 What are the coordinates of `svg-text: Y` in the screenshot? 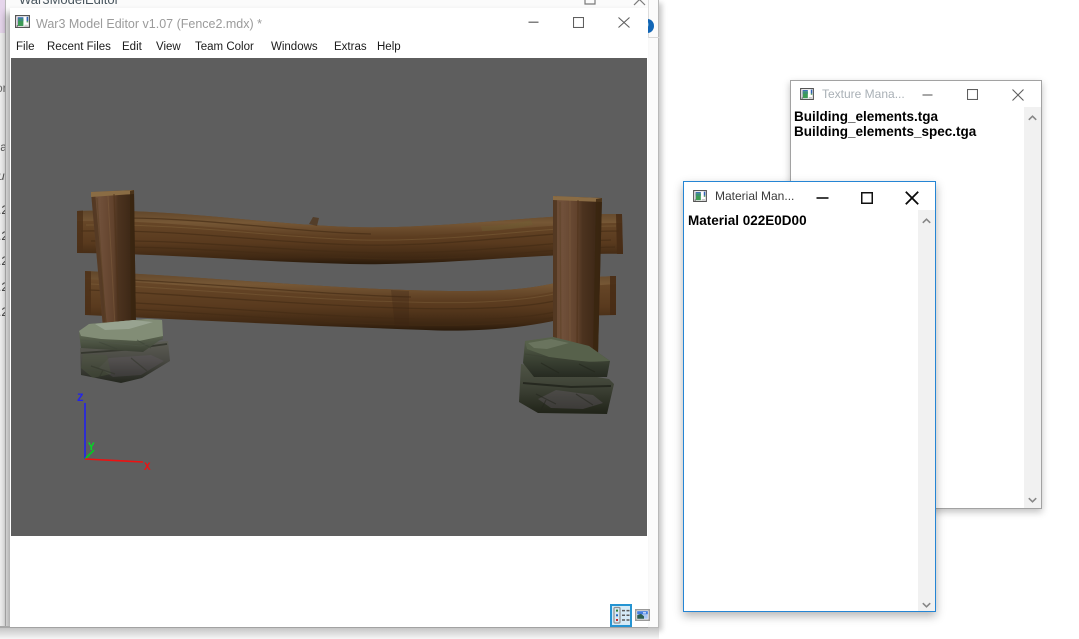 It's located at (91, 448).